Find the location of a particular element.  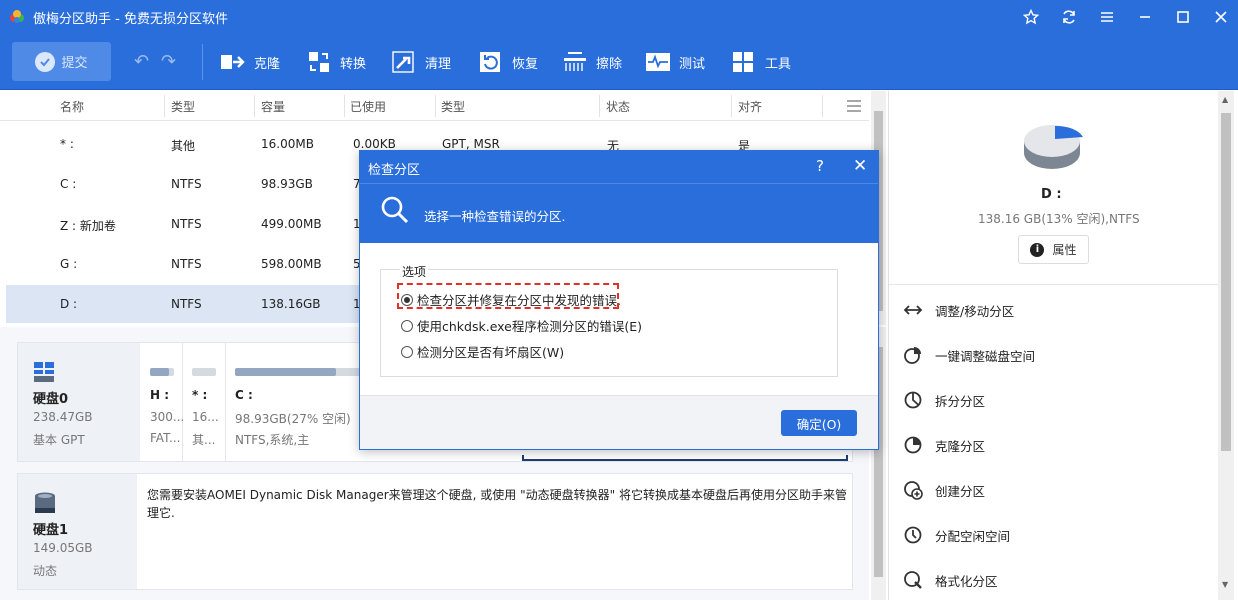

option-label: 使用chkdsk.exe程序检测分区的错误(E) is located at coordinates (530, 326).